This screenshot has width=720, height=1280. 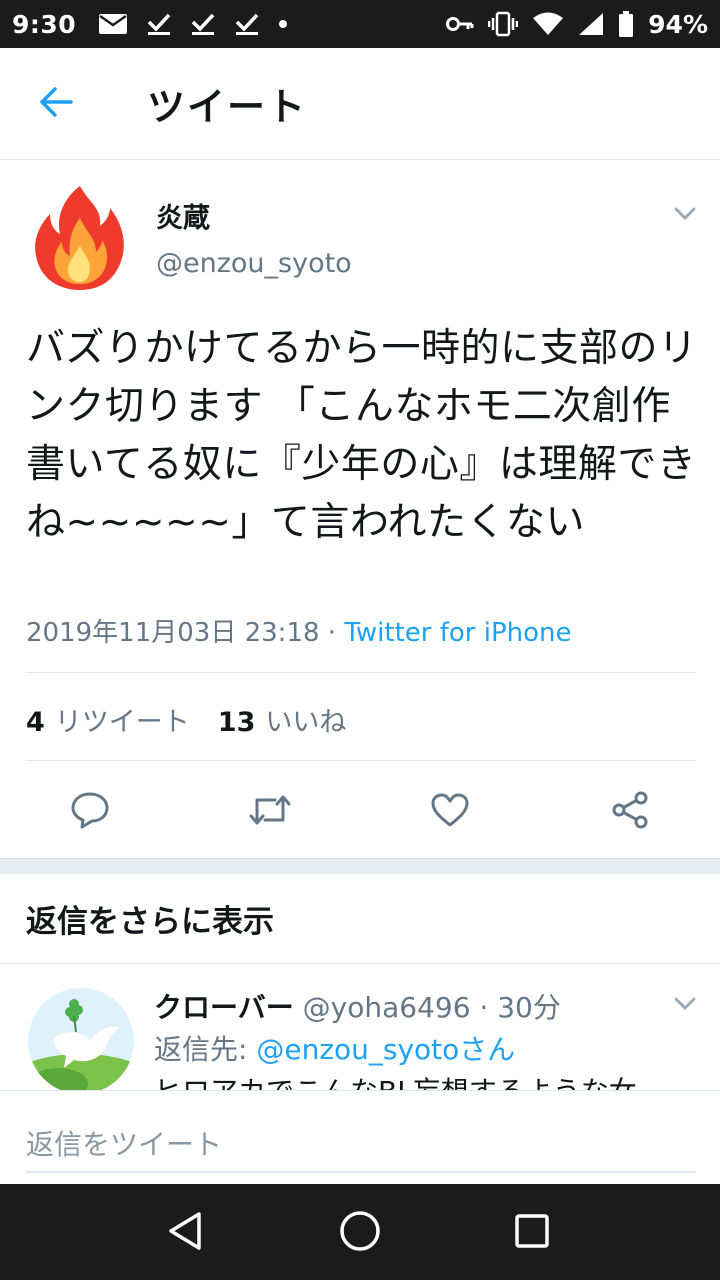 What do you see at coordinates (360, 811) in the screenshot?
I see `tweet-actions` at bounding box center [360, 811].